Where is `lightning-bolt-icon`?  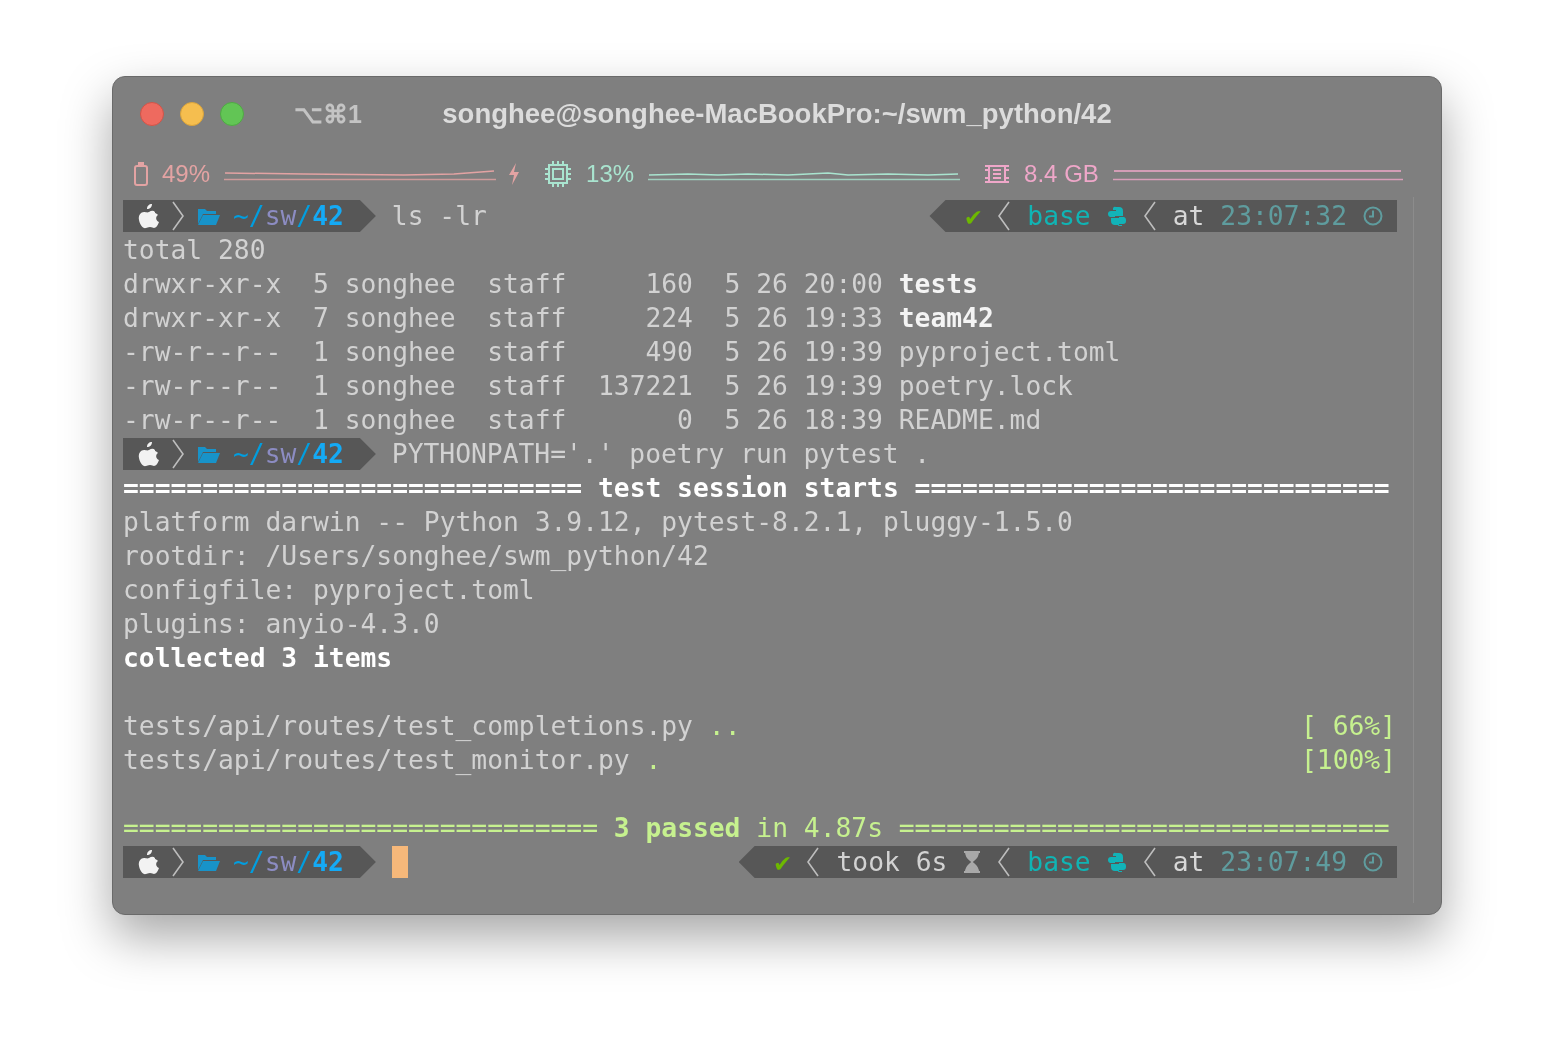
lightning-bolt-icon is located at coordinates (514, 174).